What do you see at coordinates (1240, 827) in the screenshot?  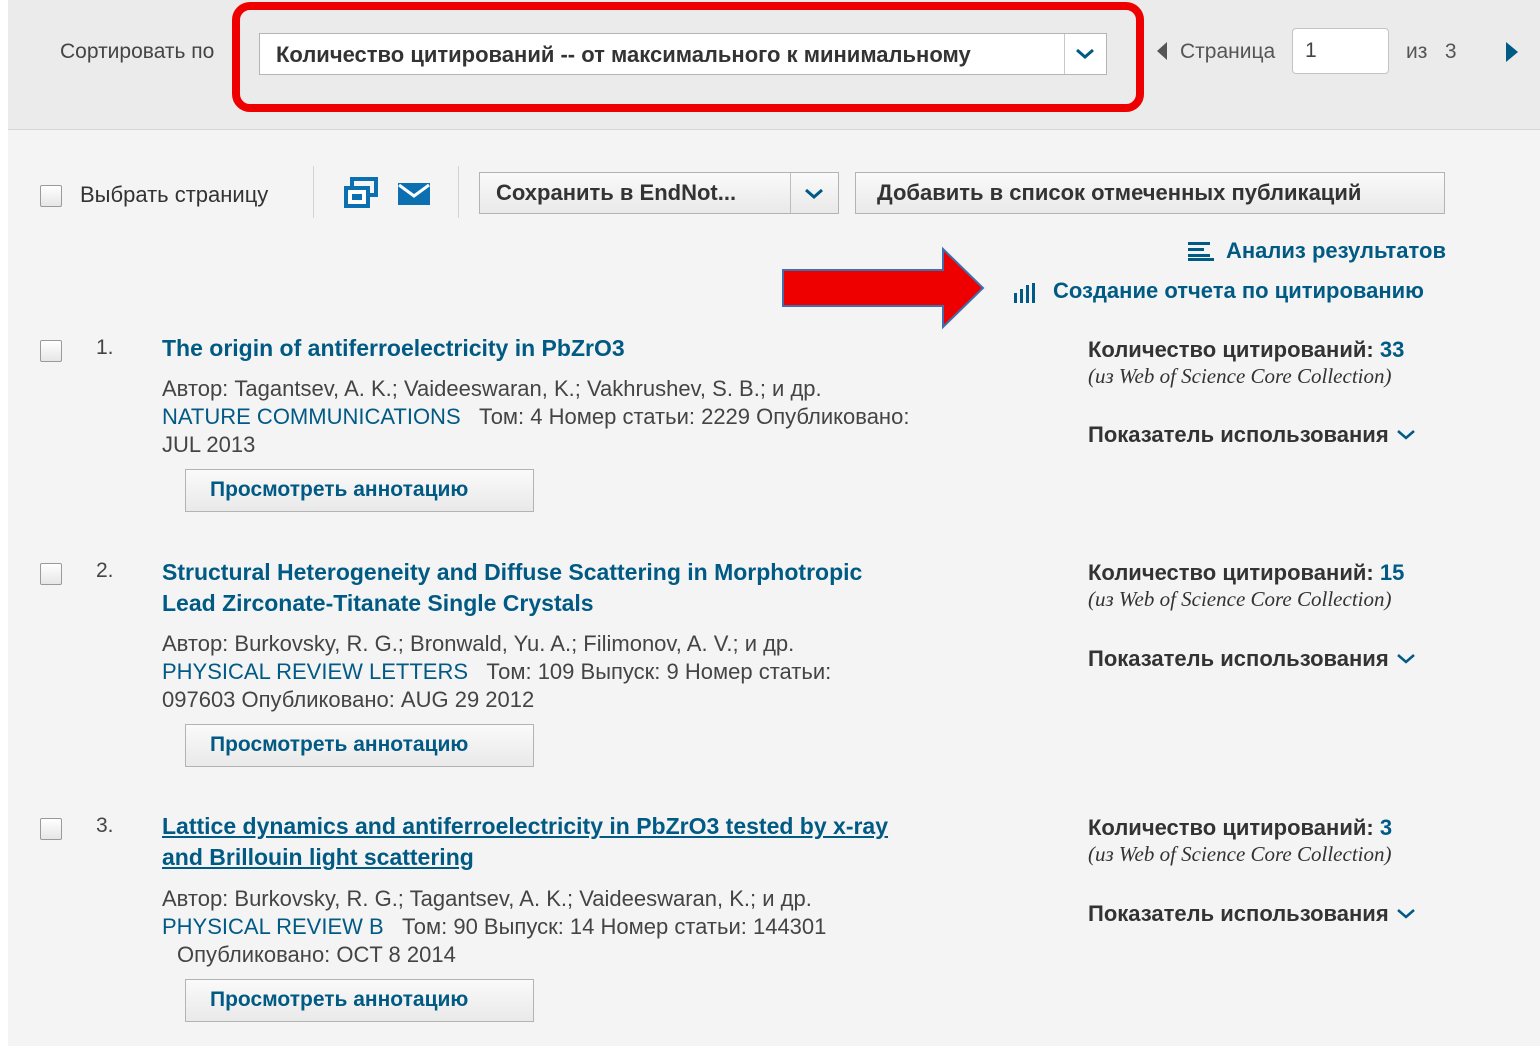 I see `times-cited: Количество цитирований: 3` at bounding box center [1240, 827].